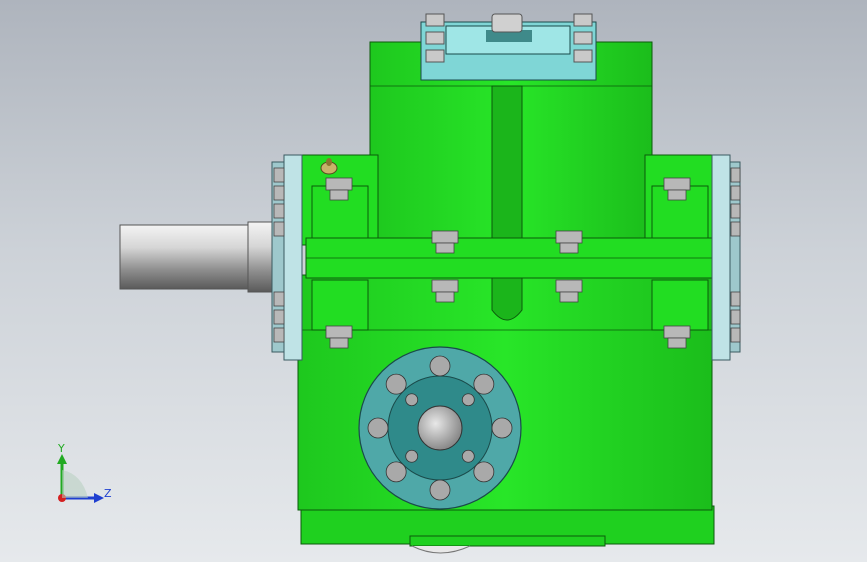  I want to click on triad-plane, so click(75, 484).